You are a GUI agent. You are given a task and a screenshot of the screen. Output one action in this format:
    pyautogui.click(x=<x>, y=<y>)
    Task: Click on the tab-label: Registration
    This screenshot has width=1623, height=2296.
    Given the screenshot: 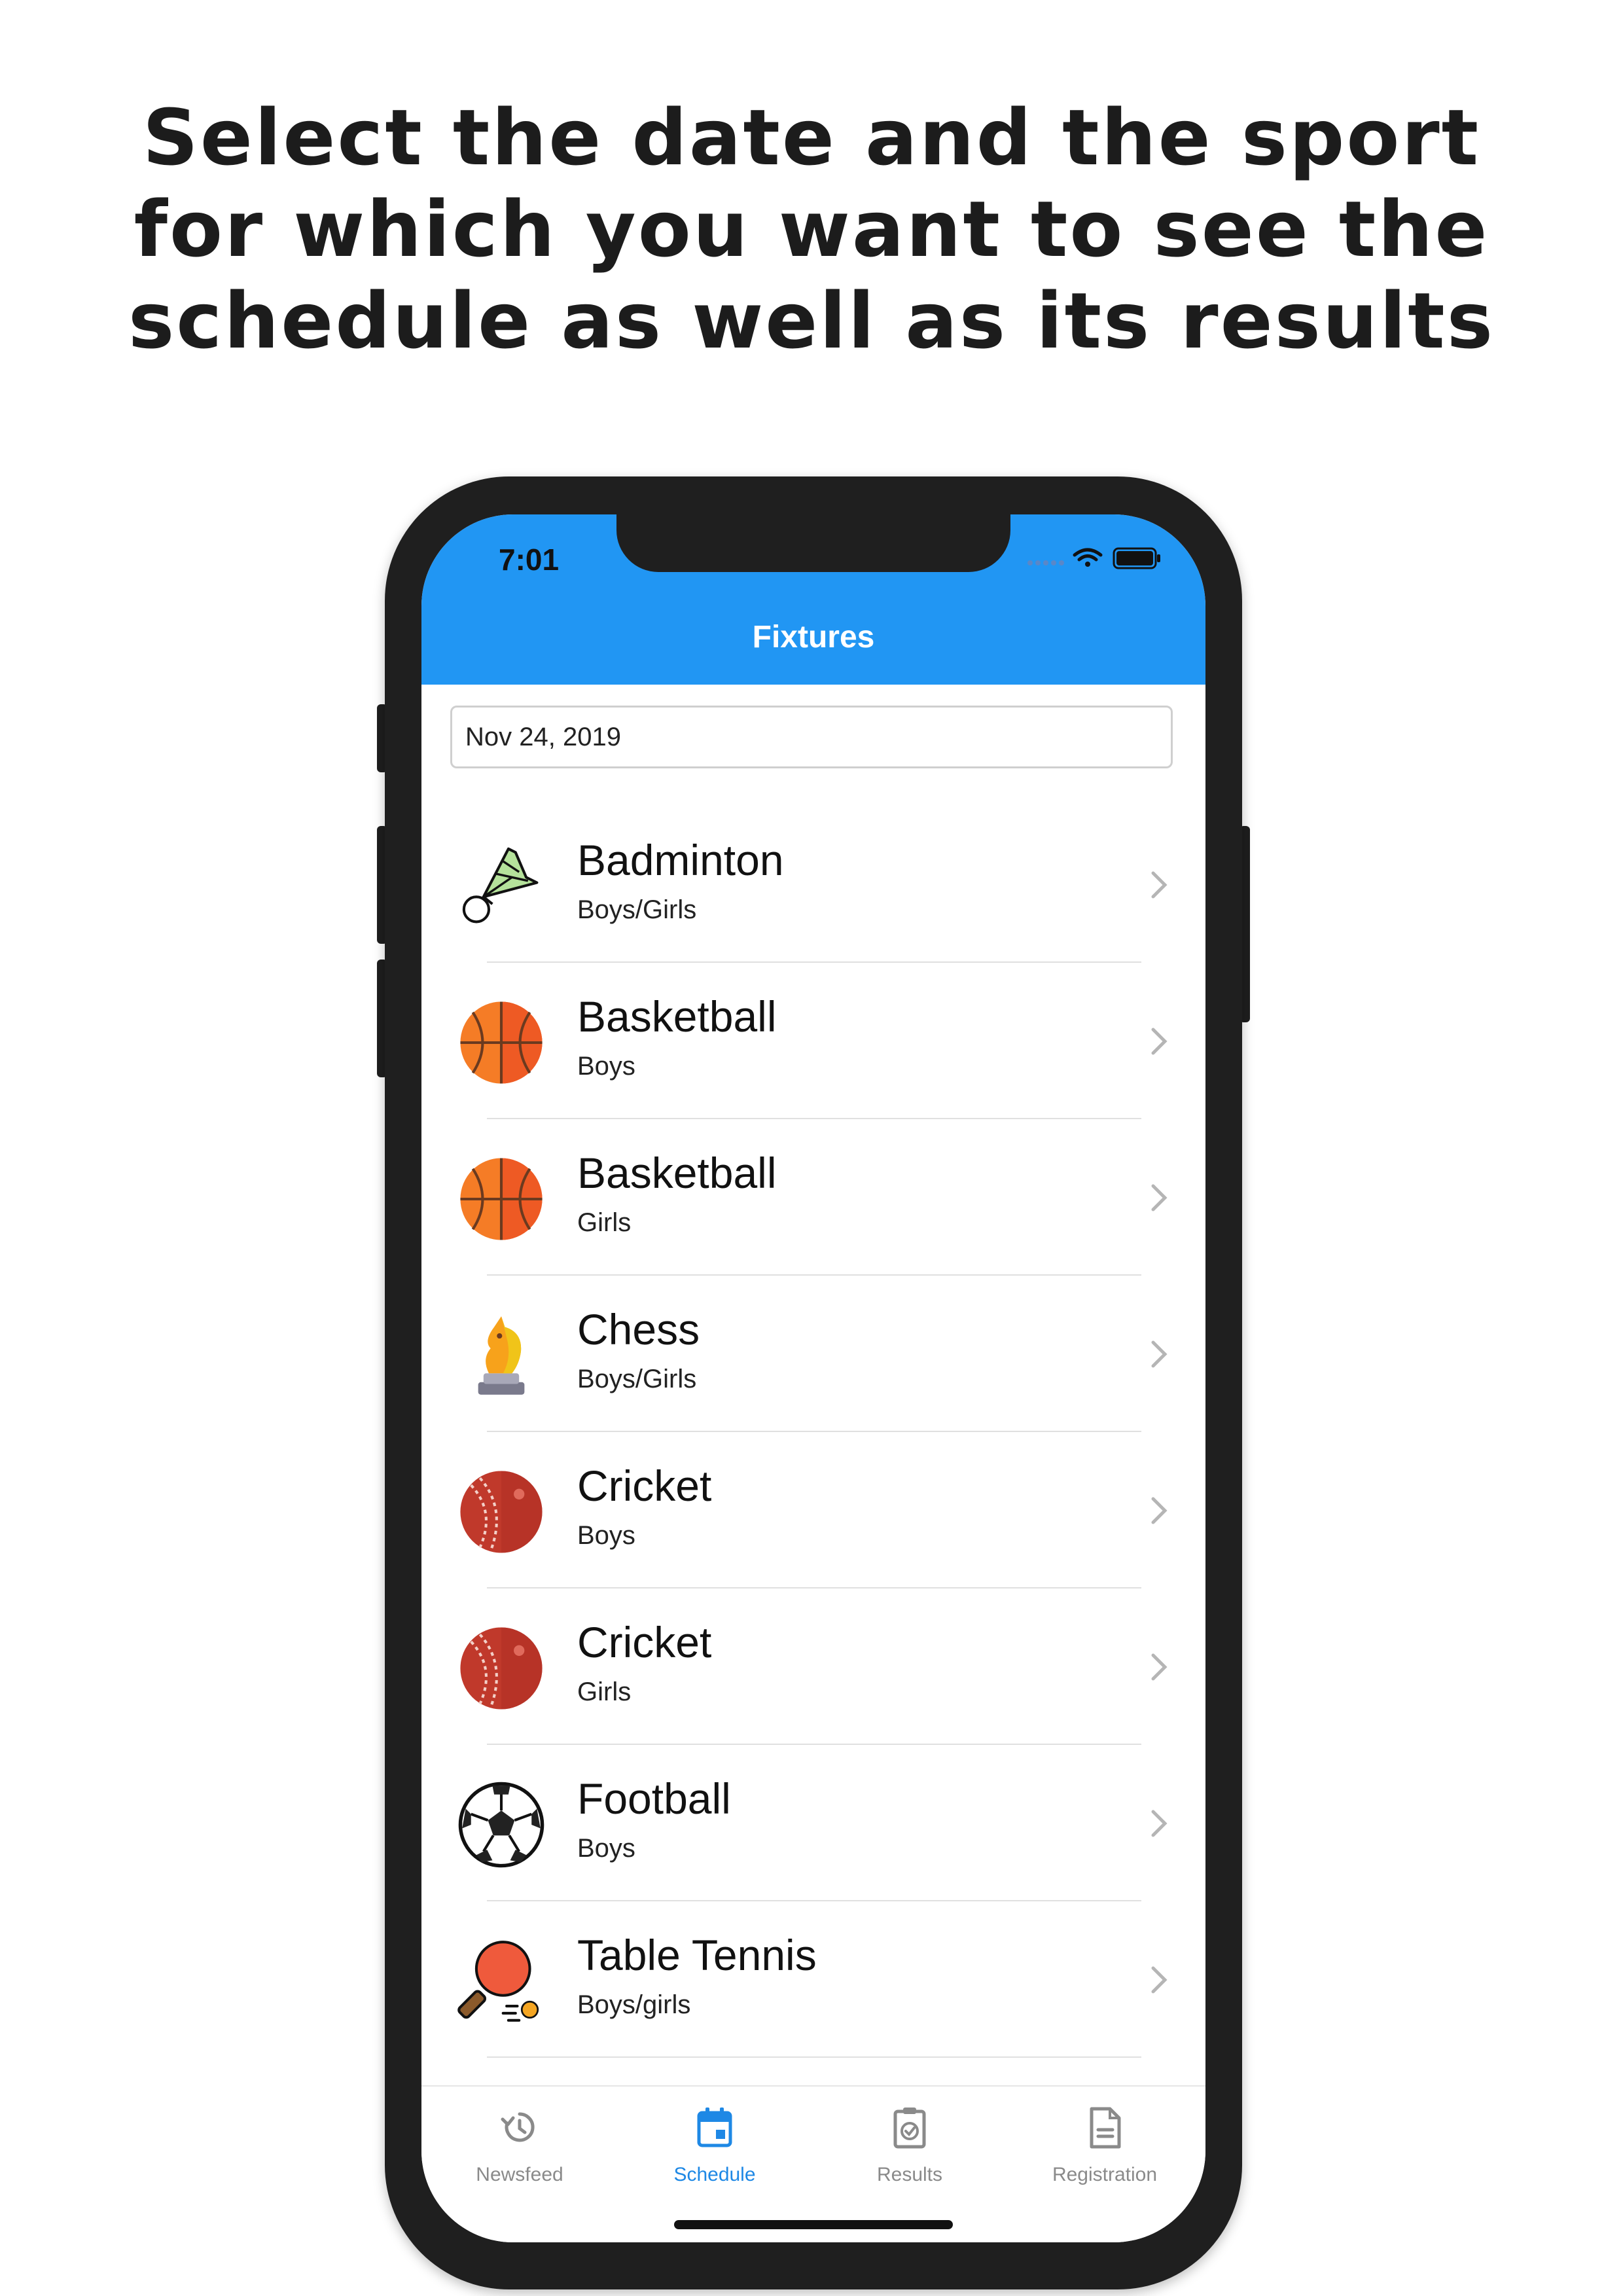 What is the action you would take?
    pyautogui.click(x=1105, y=2174)
    